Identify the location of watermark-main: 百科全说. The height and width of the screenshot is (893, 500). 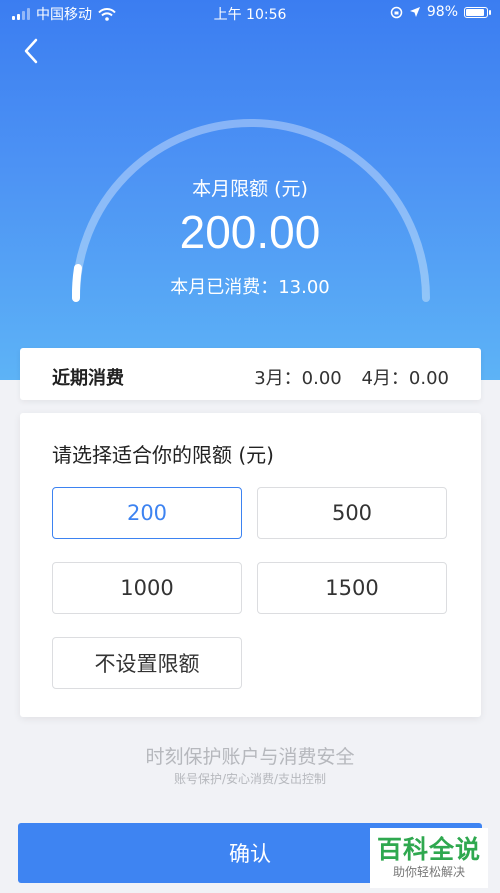
(428, 849).